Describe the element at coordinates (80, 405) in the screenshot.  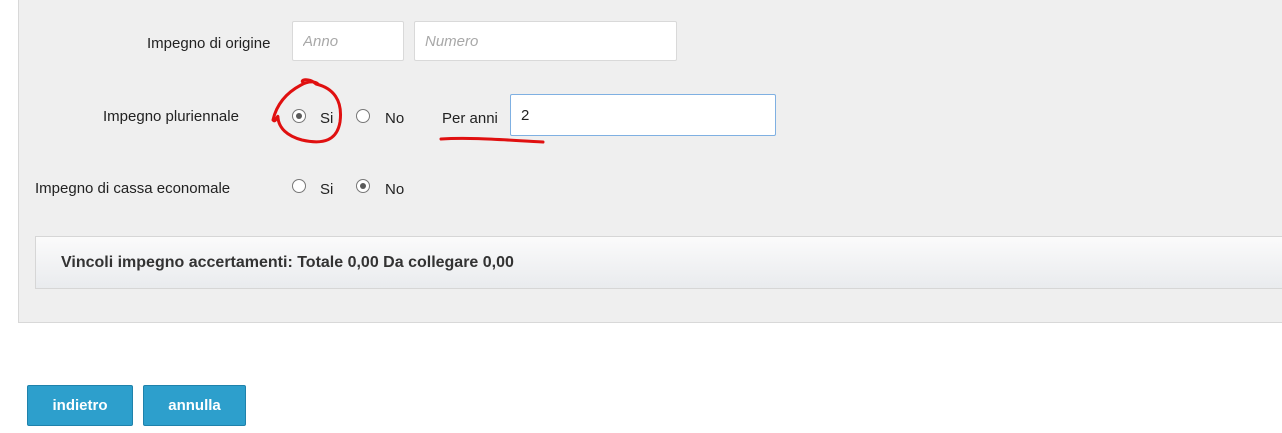
I see `back-button: indietro` at that location.